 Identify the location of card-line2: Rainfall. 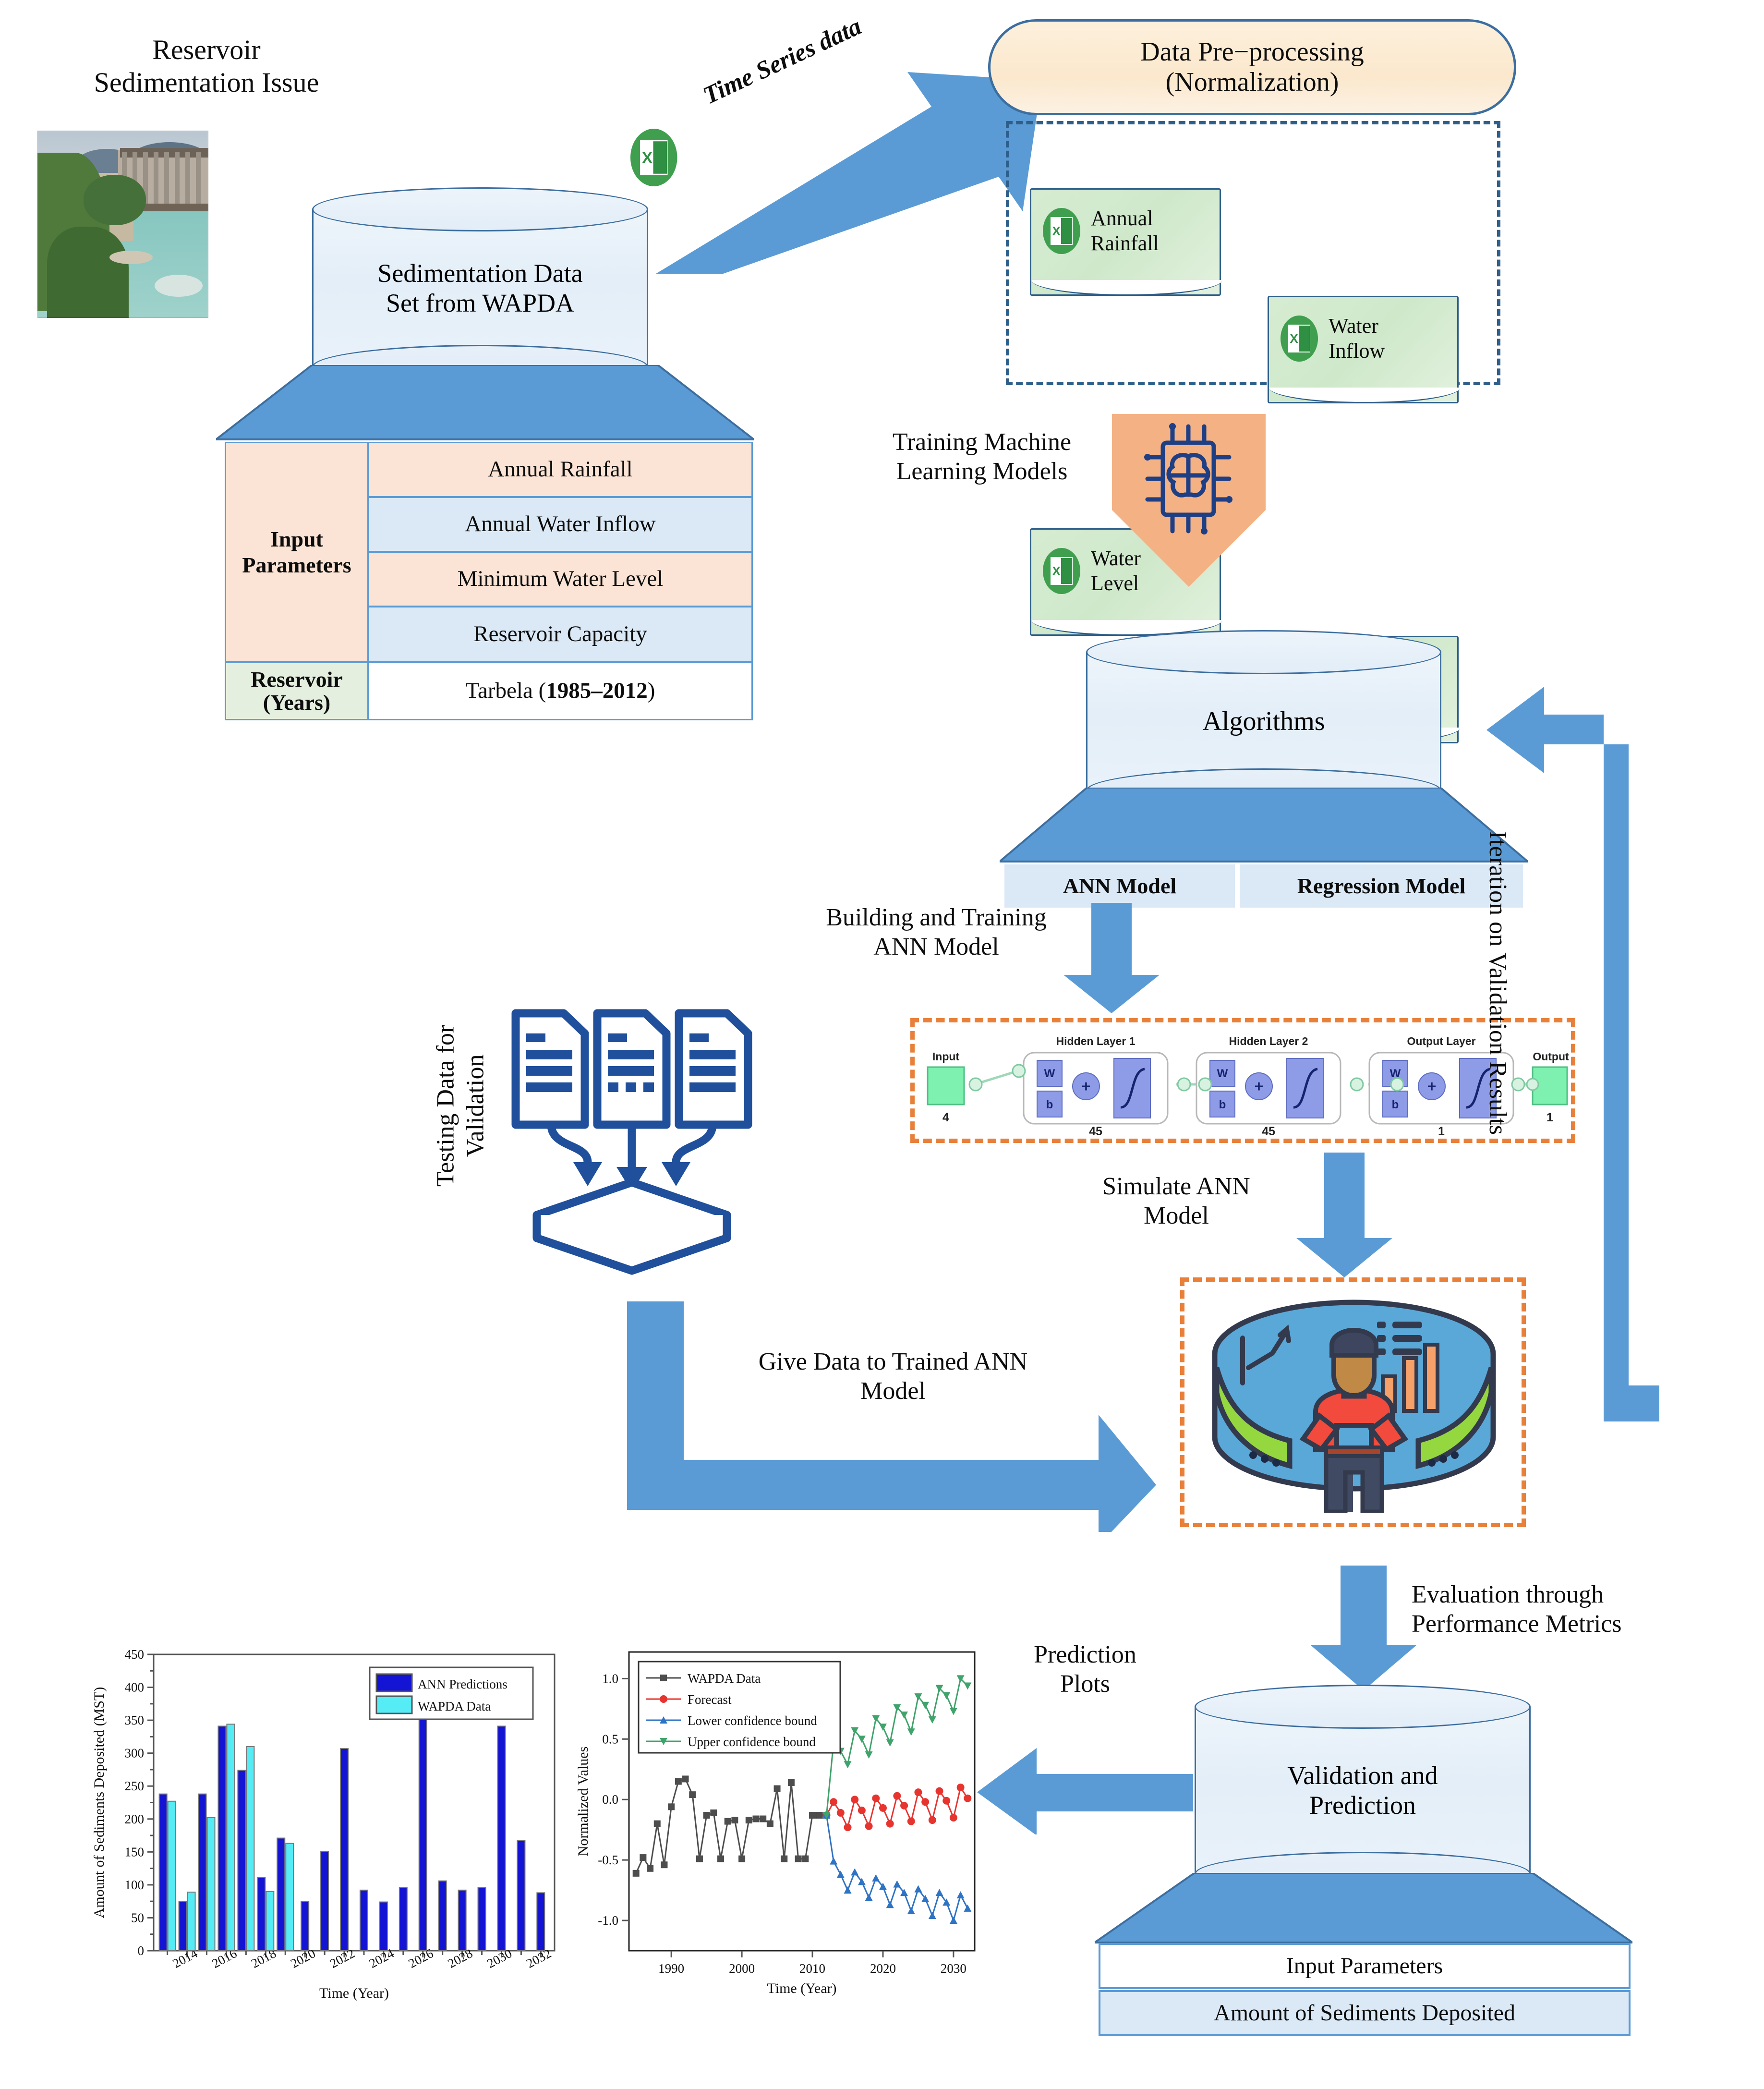
(1125, 243).